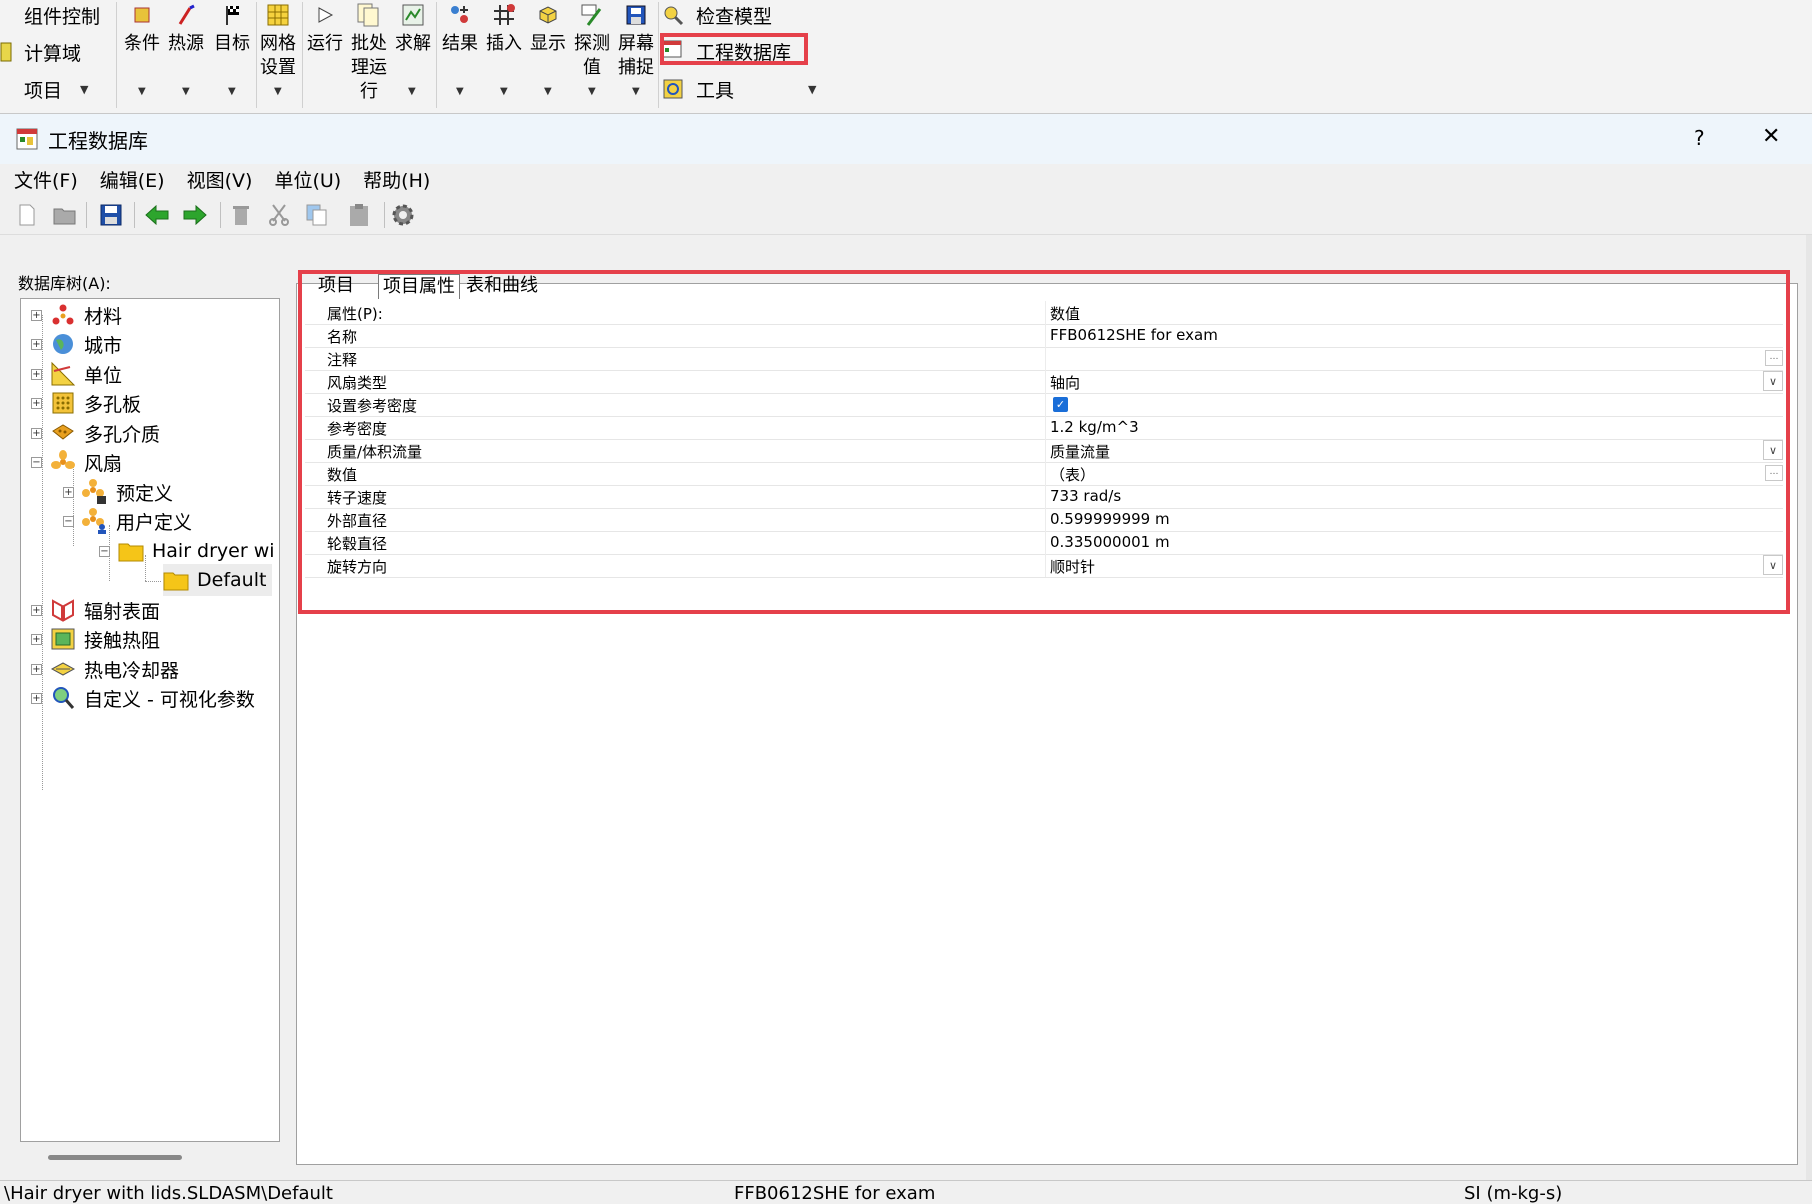  I want to click on menu-edit: 编辑(E), so click(132, 179).